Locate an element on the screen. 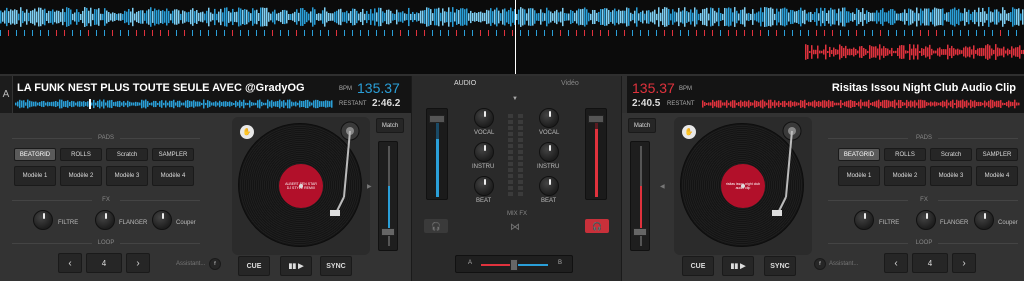 This screenshot has width=1024, height=281. remaining-time-right: 2:40.5 is located at coordinates (646, 103).